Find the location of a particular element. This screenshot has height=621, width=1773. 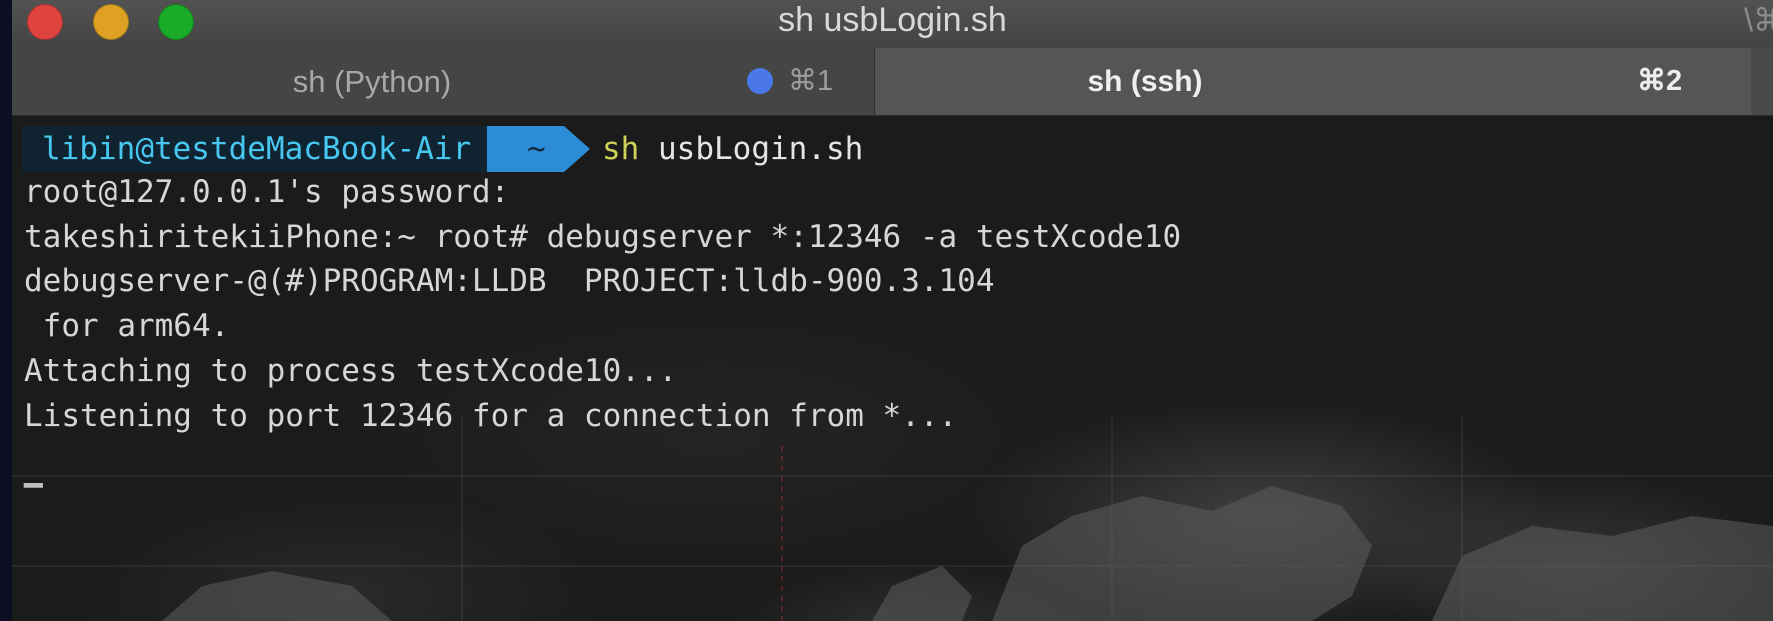

tab-sh-python: sh (Python) ⌘1 is located at coordinates (443, 81).